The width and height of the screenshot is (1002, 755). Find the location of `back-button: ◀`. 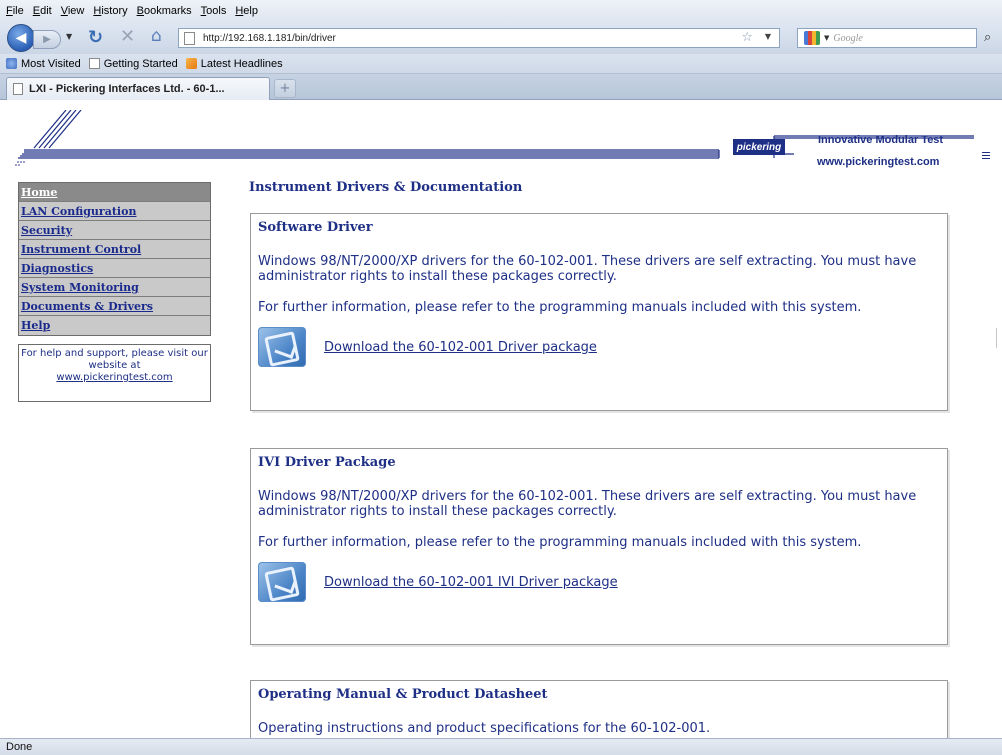

back-button: ◀ is located at coordinates (21, 38).